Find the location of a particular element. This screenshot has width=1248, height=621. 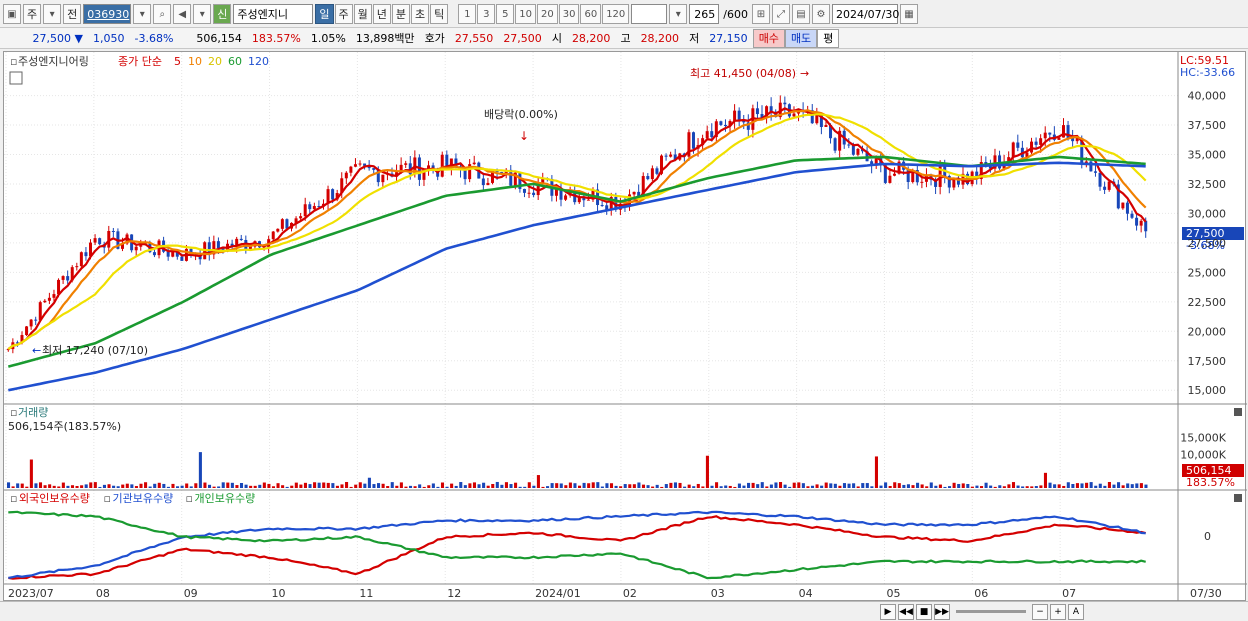

gear-icon: ⚙ is located at coordinates (820, 14).